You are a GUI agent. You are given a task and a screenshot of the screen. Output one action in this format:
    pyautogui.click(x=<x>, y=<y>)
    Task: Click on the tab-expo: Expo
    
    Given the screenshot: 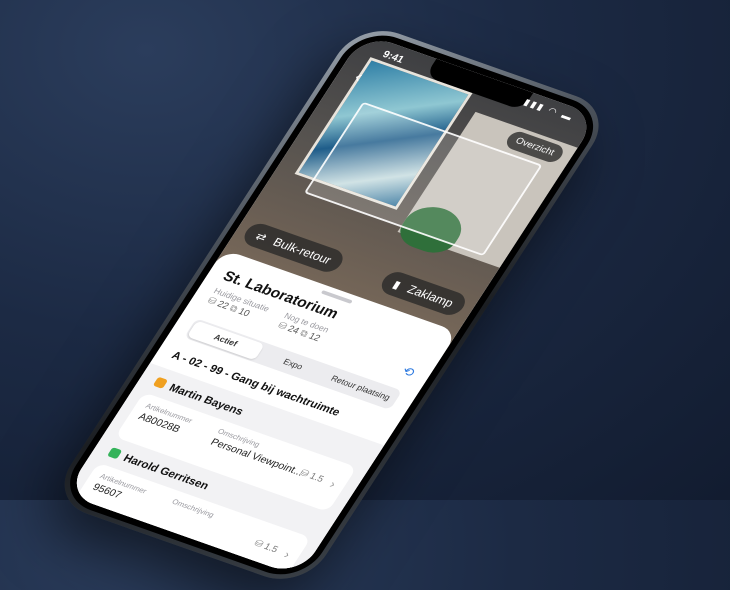 What is the action you would take?
    pyautogui.click(x=293, y=364)
    